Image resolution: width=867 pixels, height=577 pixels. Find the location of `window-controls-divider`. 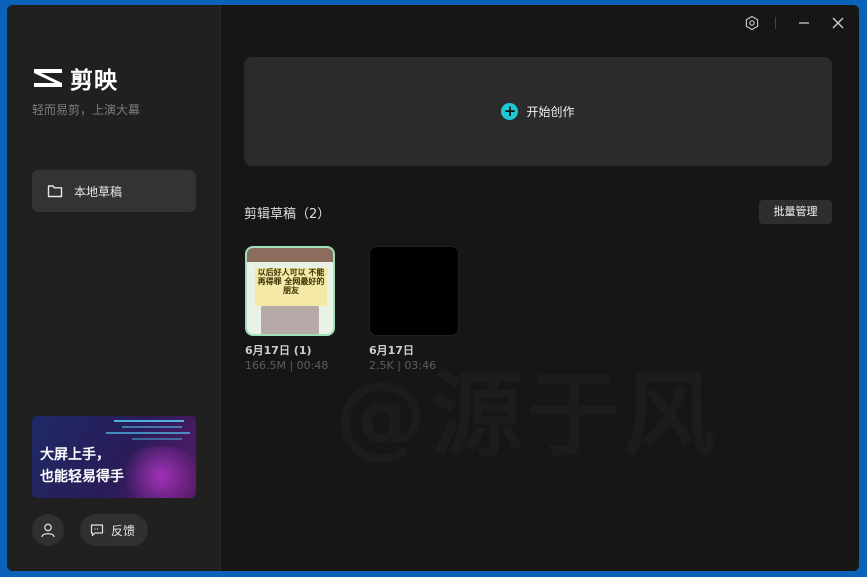

window-controls-divider is located at coordinates (775, 23).